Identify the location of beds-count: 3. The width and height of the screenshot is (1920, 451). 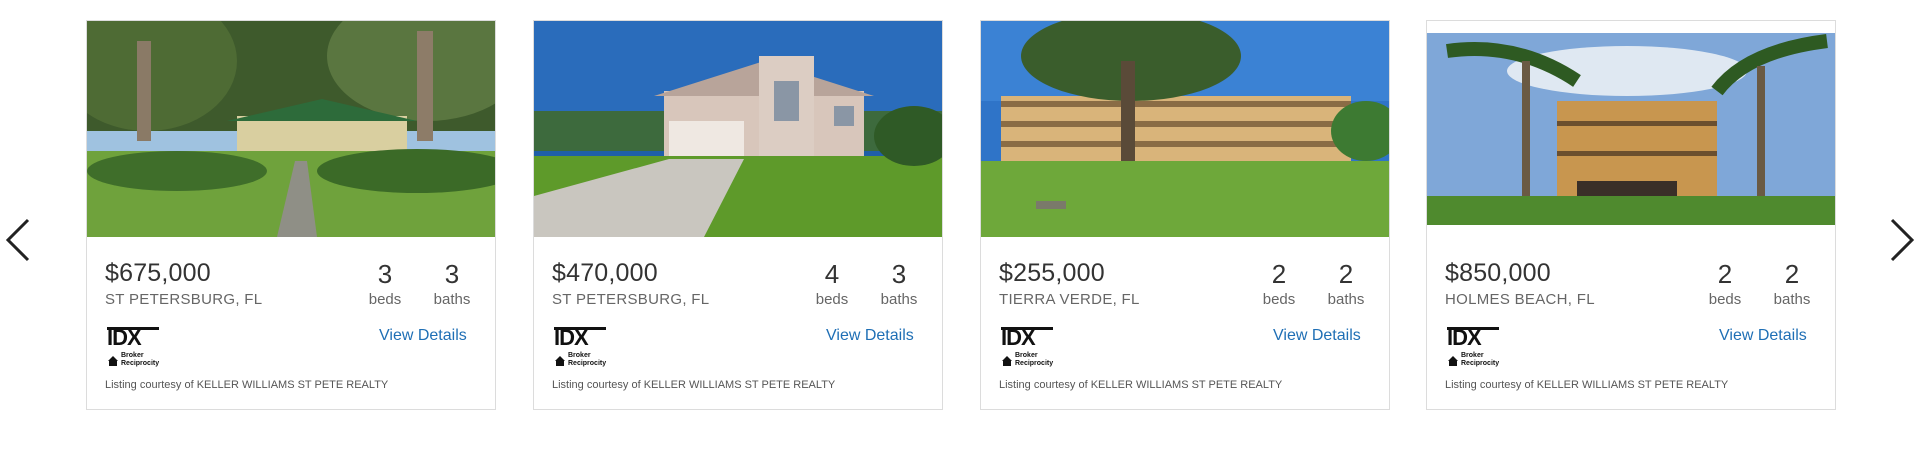
(385, 274).